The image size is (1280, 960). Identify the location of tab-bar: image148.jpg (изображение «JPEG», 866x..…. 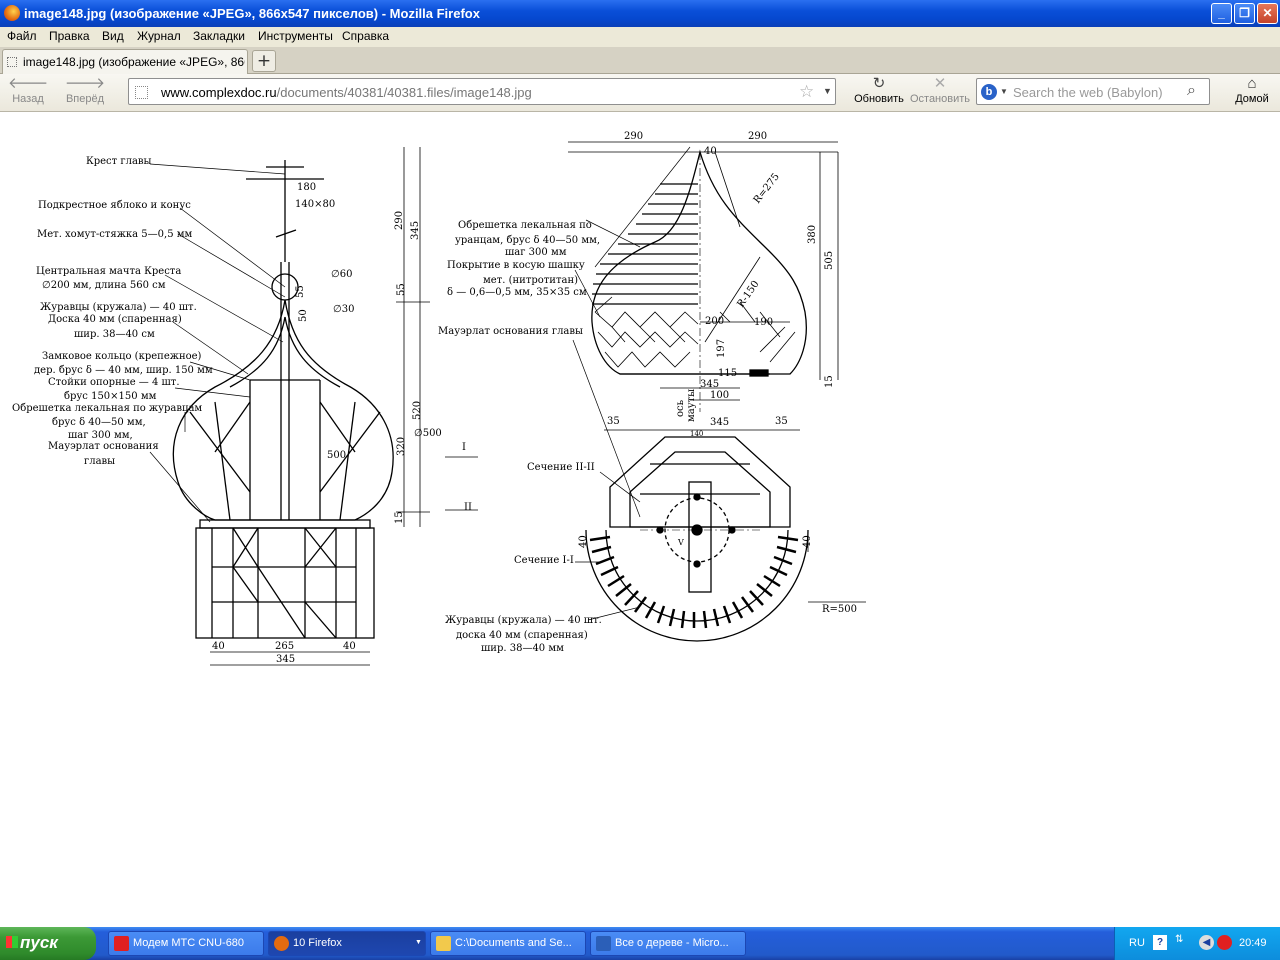
(640, 60).